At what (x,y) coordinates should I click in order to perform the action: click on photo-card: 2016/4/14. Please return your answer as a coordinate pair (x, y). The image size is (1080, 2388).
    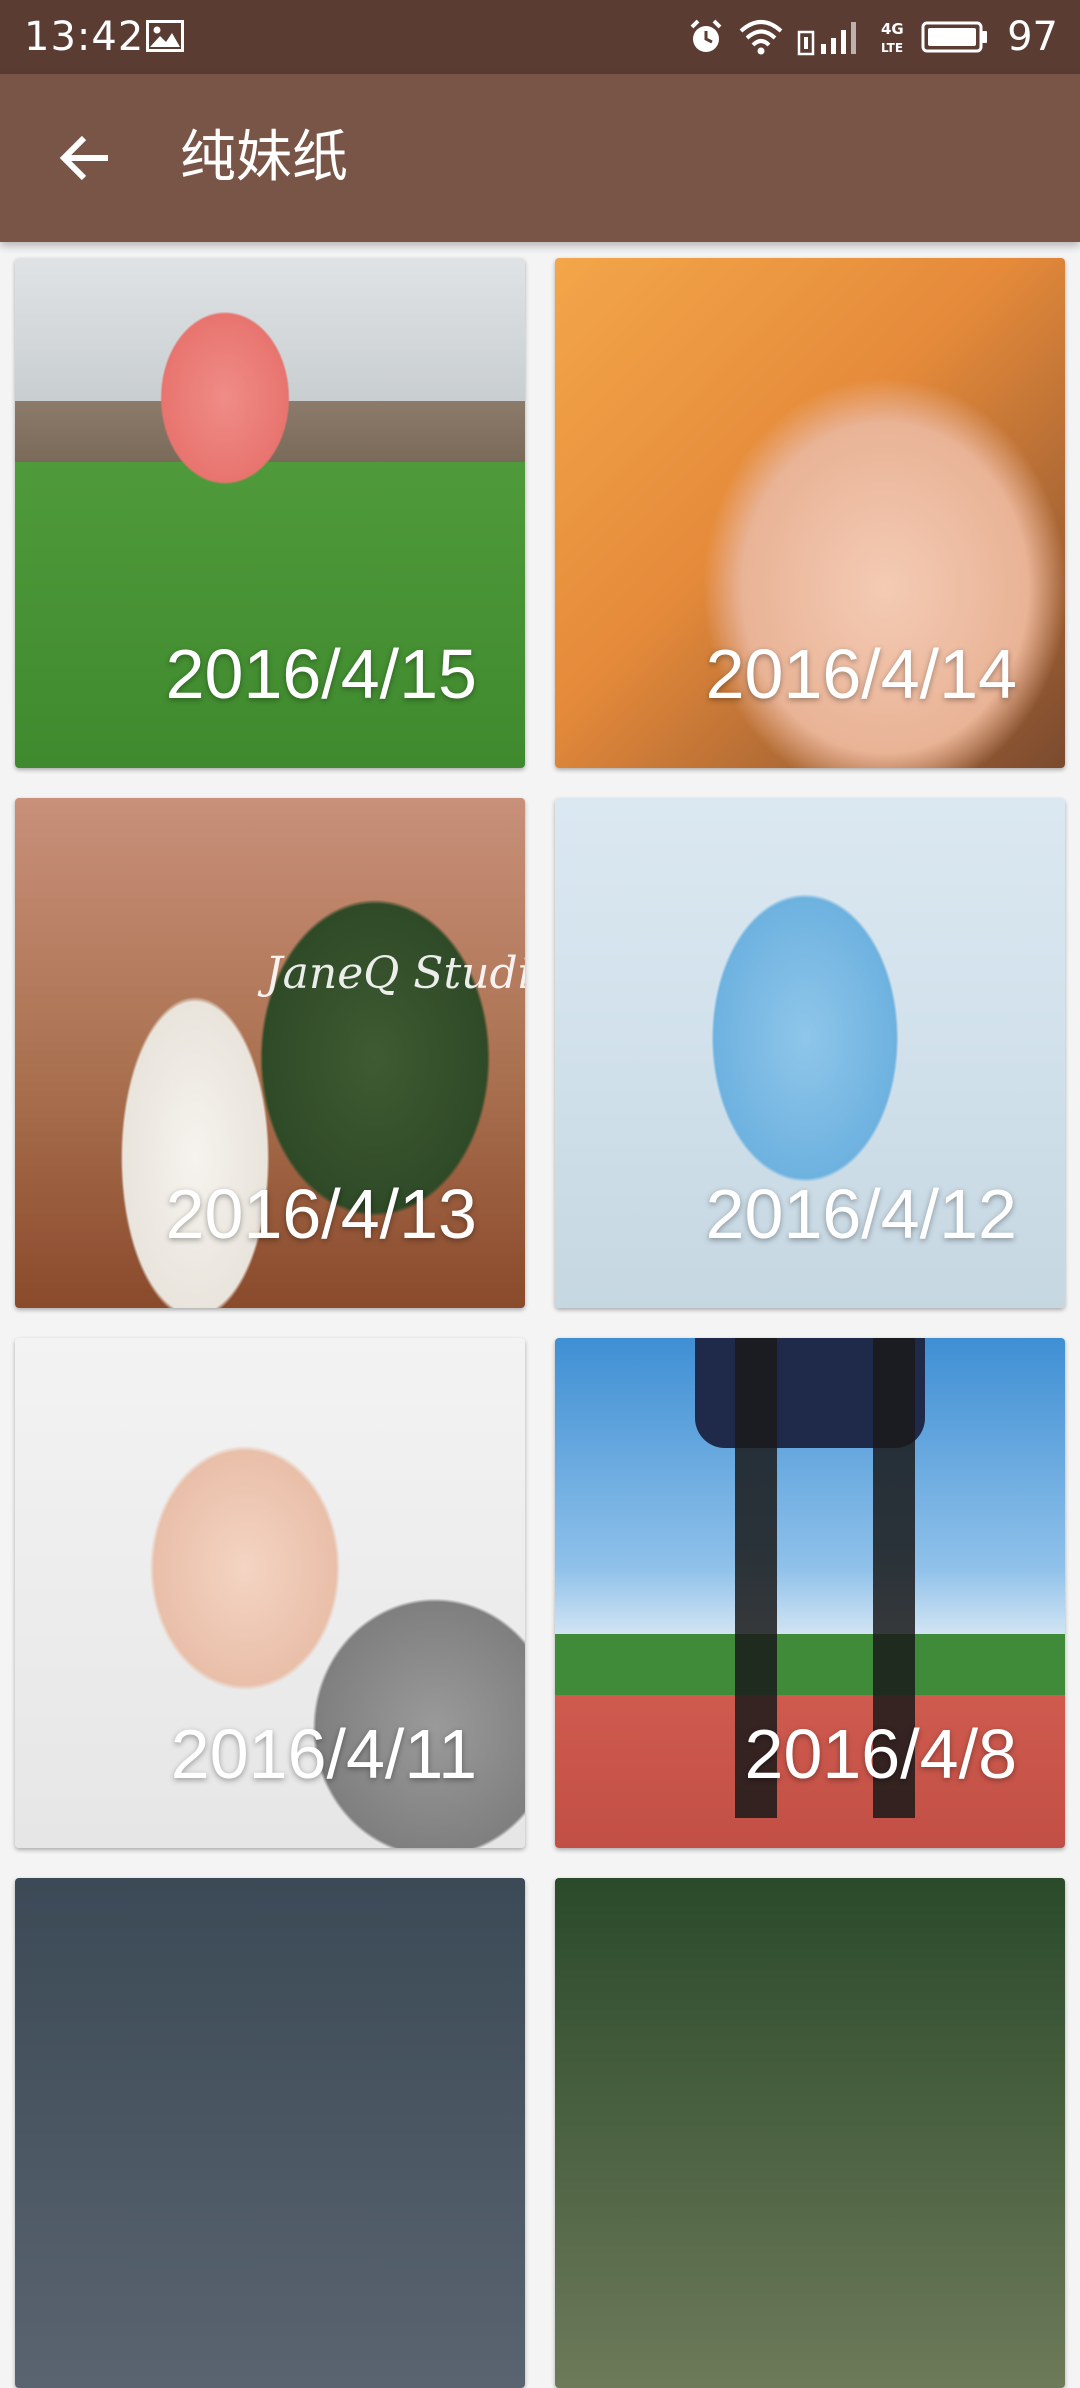
    Looking at the image, I should click on (810, 513).